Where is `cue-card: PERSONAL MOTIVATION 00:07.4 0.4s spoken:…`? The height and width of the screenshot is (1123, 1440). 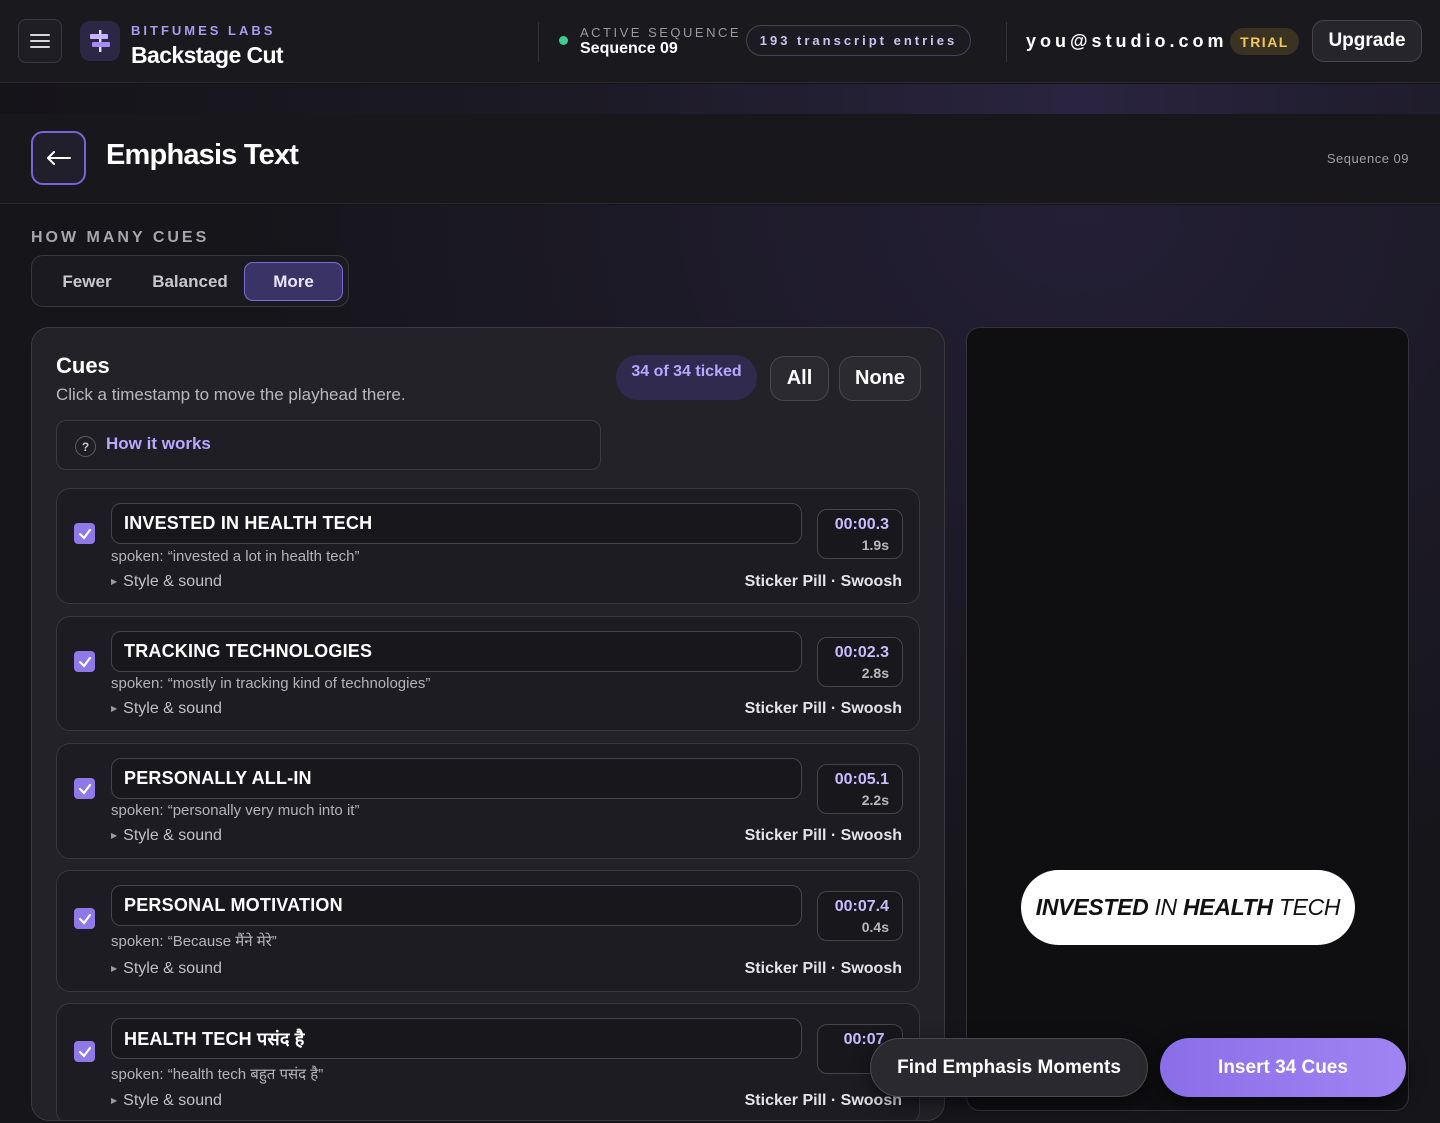
cue-card: PERSONAL MOTIVATION 00:07.4 0.4s spoken:… is located at coordinates (488, 931).